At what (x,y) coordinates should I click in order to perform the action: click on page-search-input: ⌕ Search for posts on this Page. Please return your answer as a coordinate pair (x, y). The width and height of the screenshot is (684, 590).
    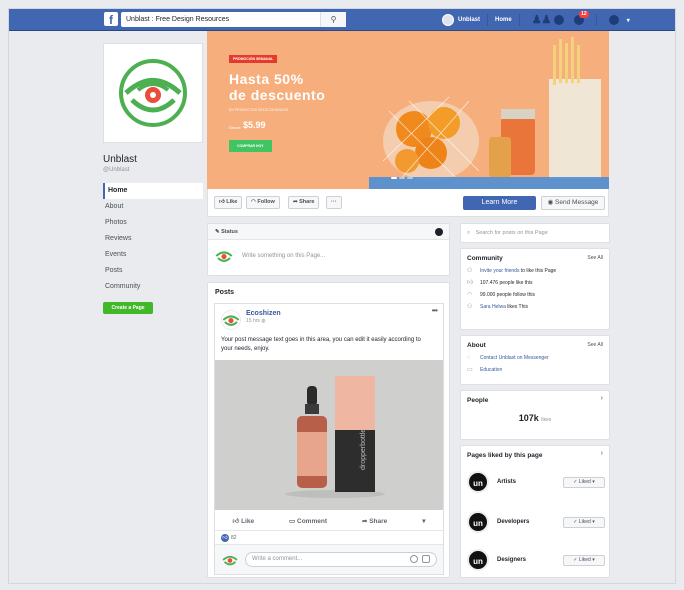
    Looking at the image, I should click on (535, 233).